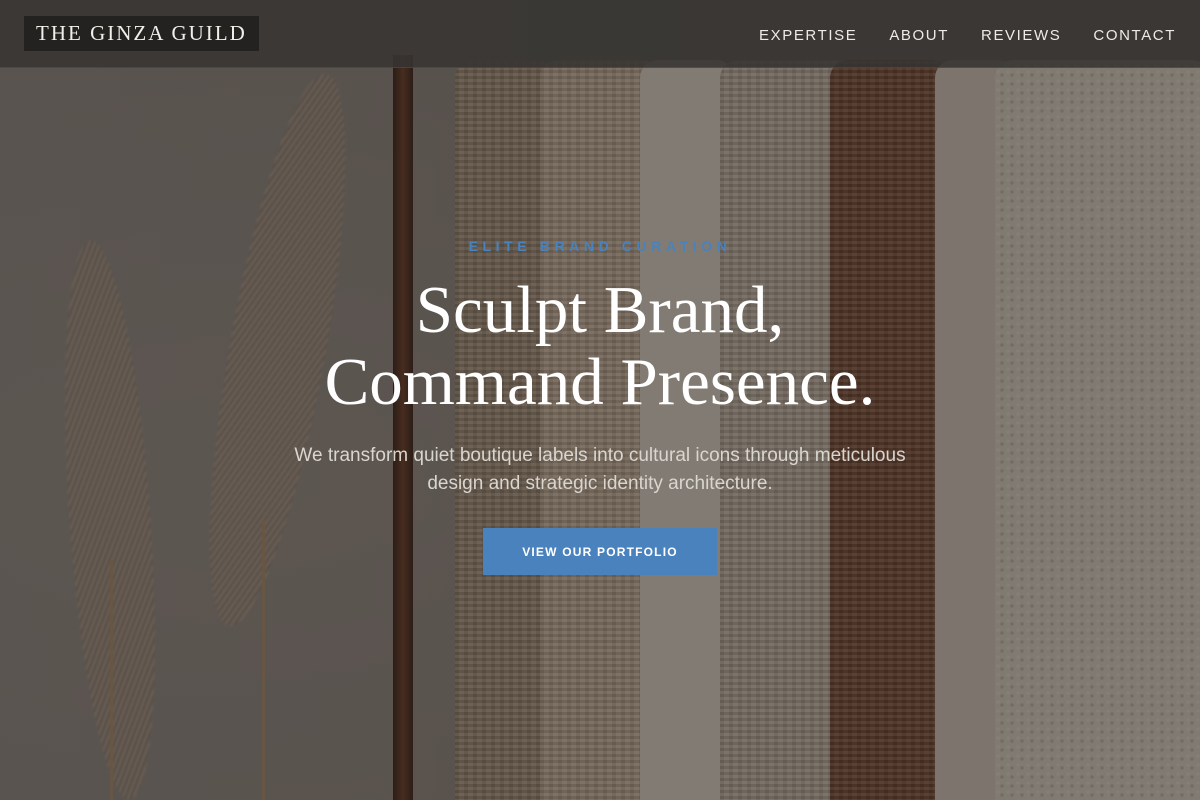 Image resolution: width=1200 pixels, height=800 pixels. What do you see at coordinates (600, 551) in the screenshot?
I see `view-portfolio-button: VIEW OUR PORTFOLIO` at bounding box center [600, 551].